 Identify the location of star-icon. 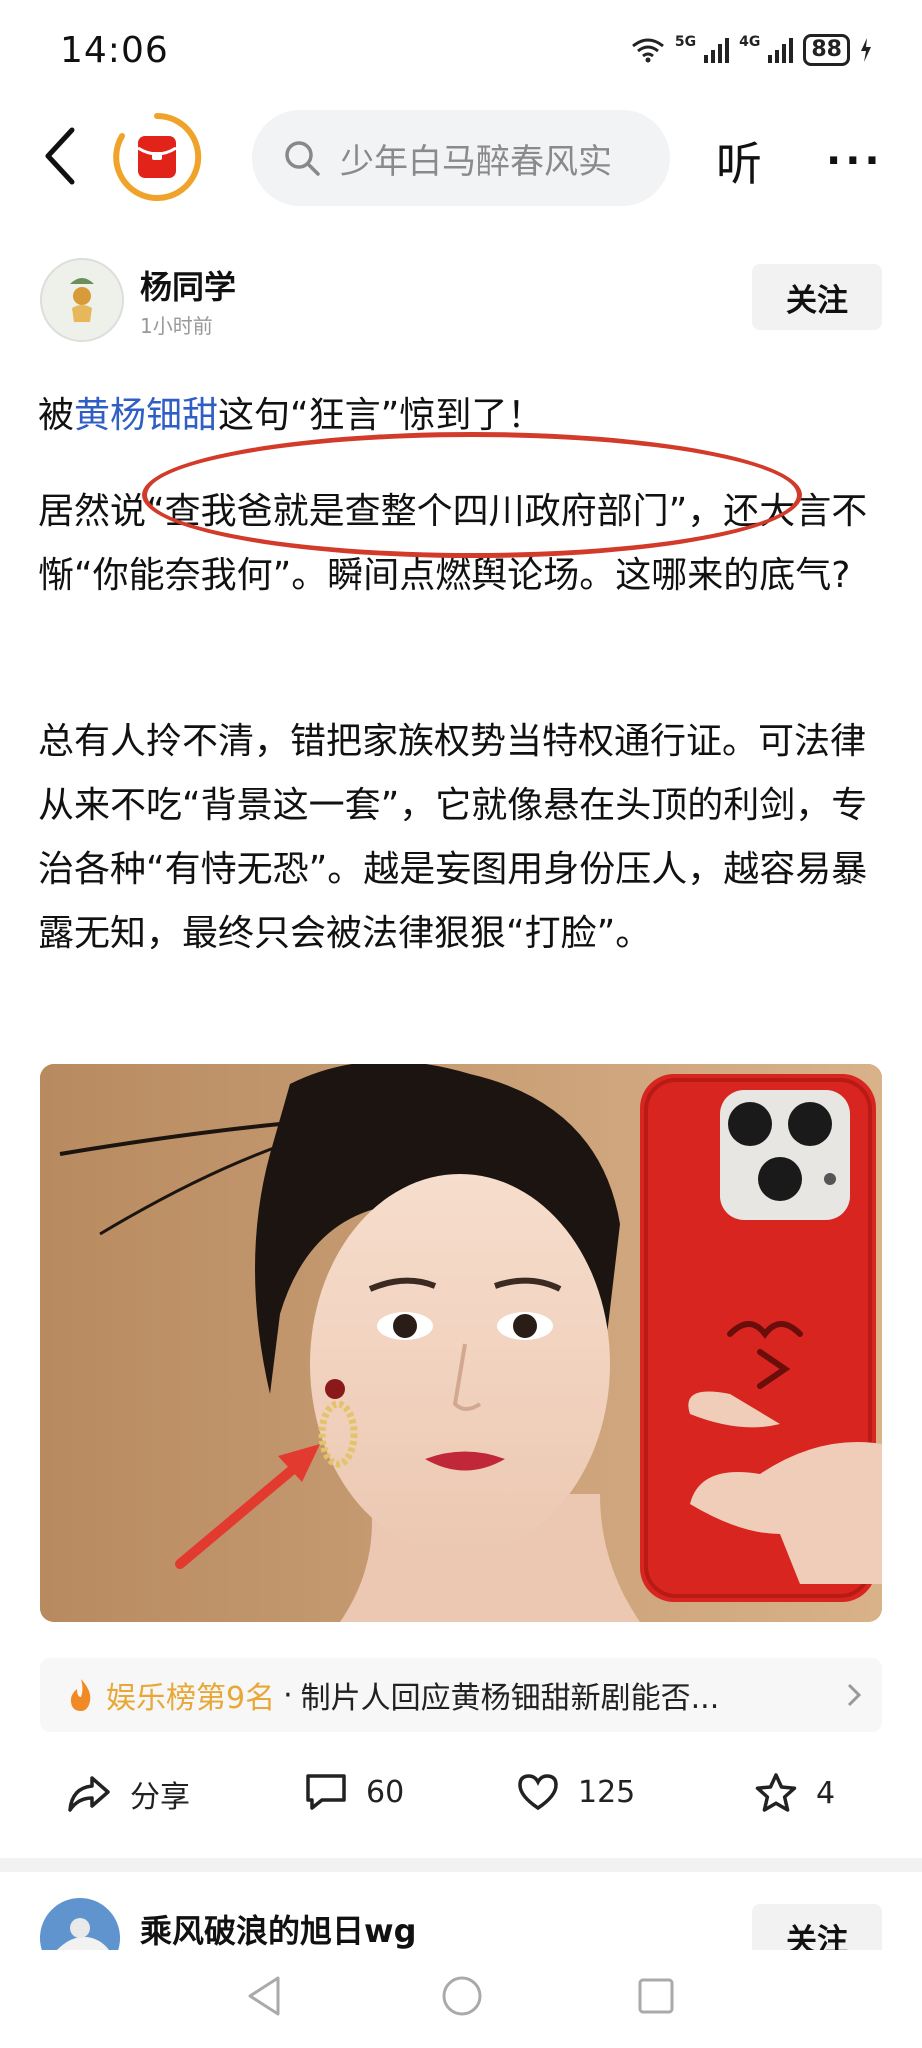
(776, 1792).